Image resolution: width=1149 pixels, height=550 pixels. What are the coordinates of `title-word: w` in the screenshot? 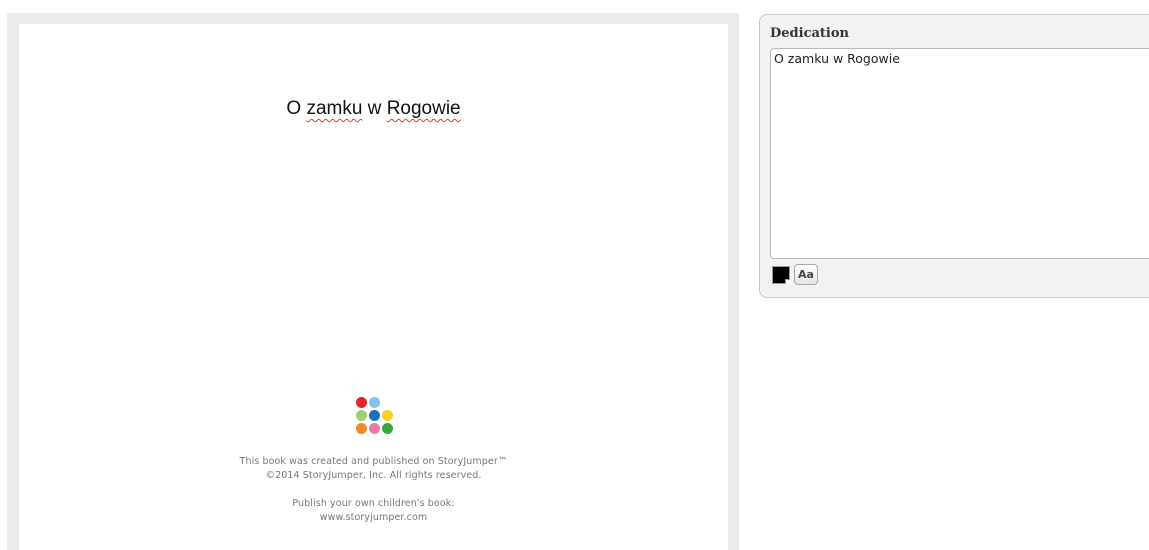 It's located at (374, 108).